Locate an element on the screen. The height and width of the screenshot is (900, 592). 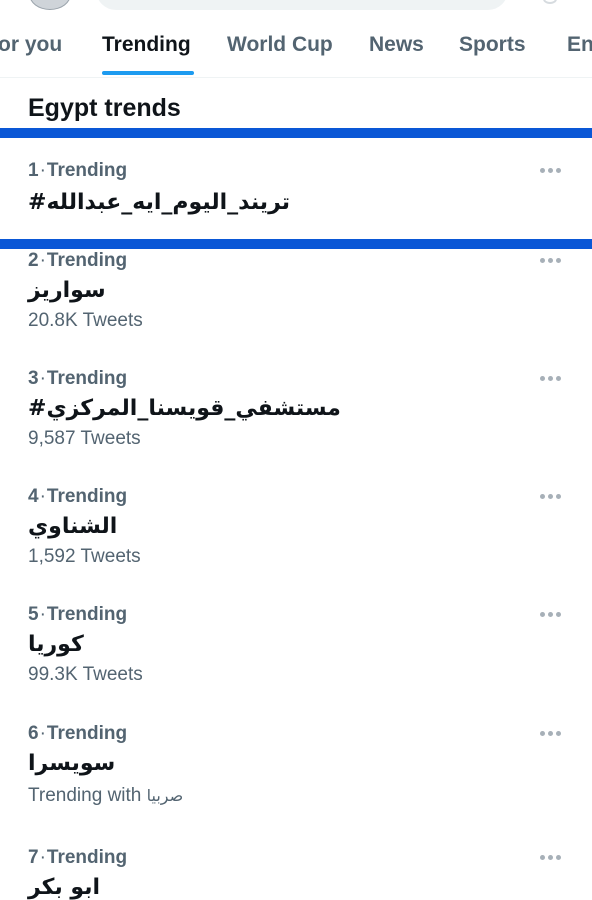
highlight-box is located at coordinates (296, 188).